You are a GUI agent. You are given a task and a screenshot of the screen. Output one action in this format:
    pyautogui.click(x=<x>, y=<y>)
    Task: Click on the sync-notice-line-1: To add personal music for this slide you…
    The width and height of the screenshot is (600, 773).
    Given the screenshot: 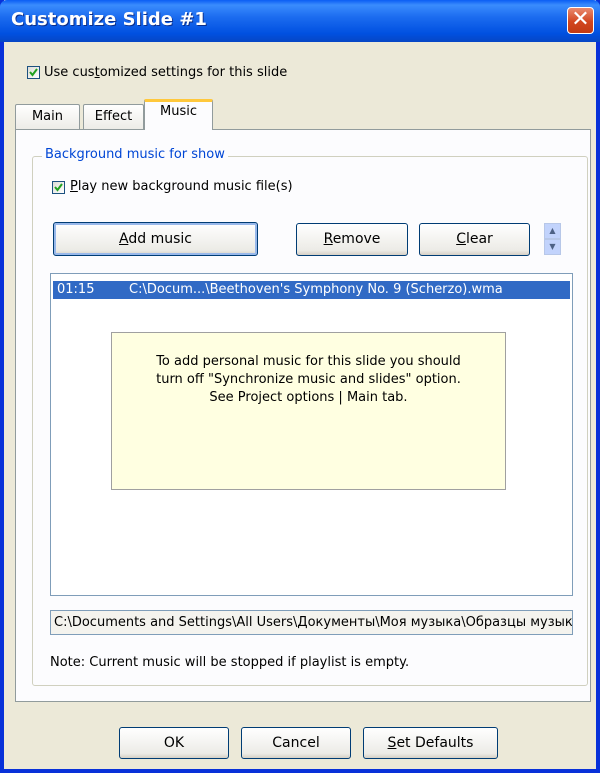 What is the action you would take?
    pyautogui.click(x=308, y=361)
    